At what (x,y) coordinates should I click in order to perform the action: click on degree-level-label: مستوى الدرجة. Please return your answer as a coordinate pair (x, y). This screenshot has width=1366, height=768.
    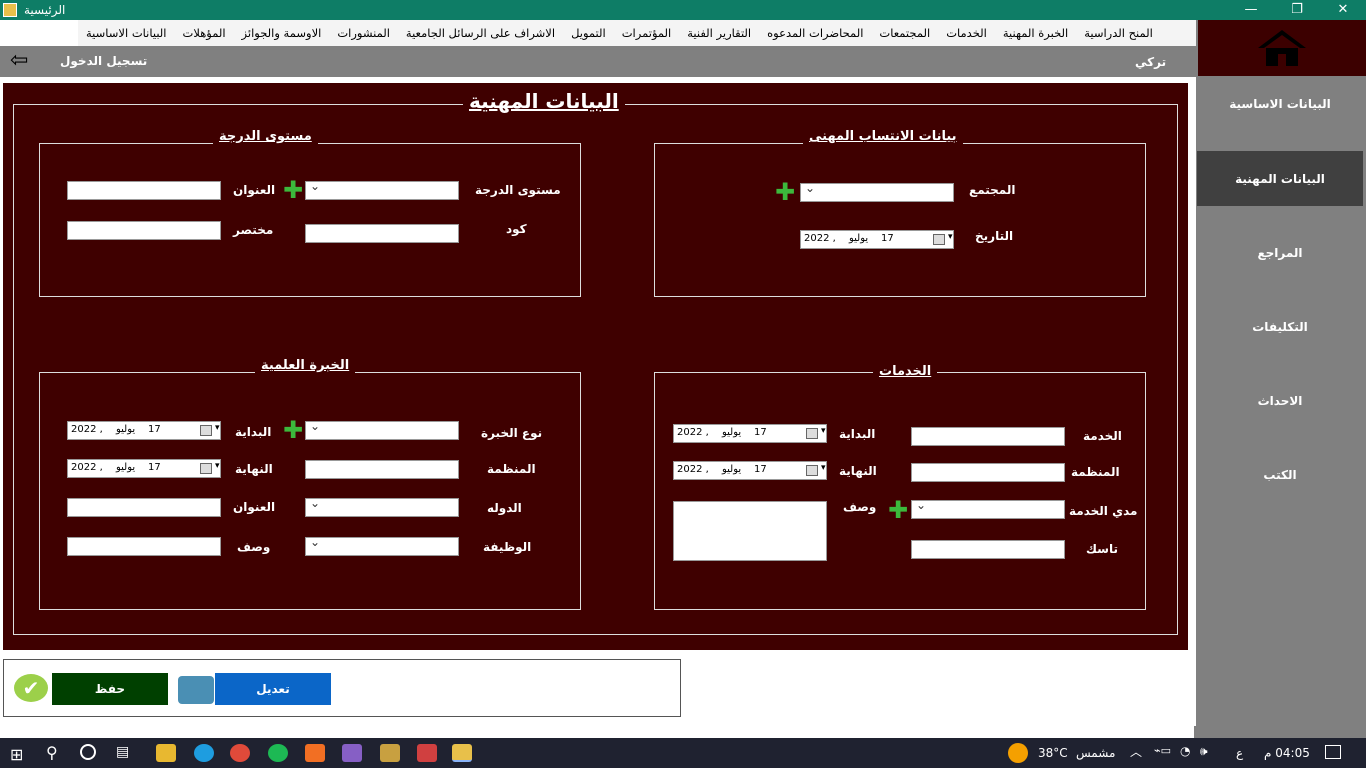
    Looking at the image, I should click on (518, 190).